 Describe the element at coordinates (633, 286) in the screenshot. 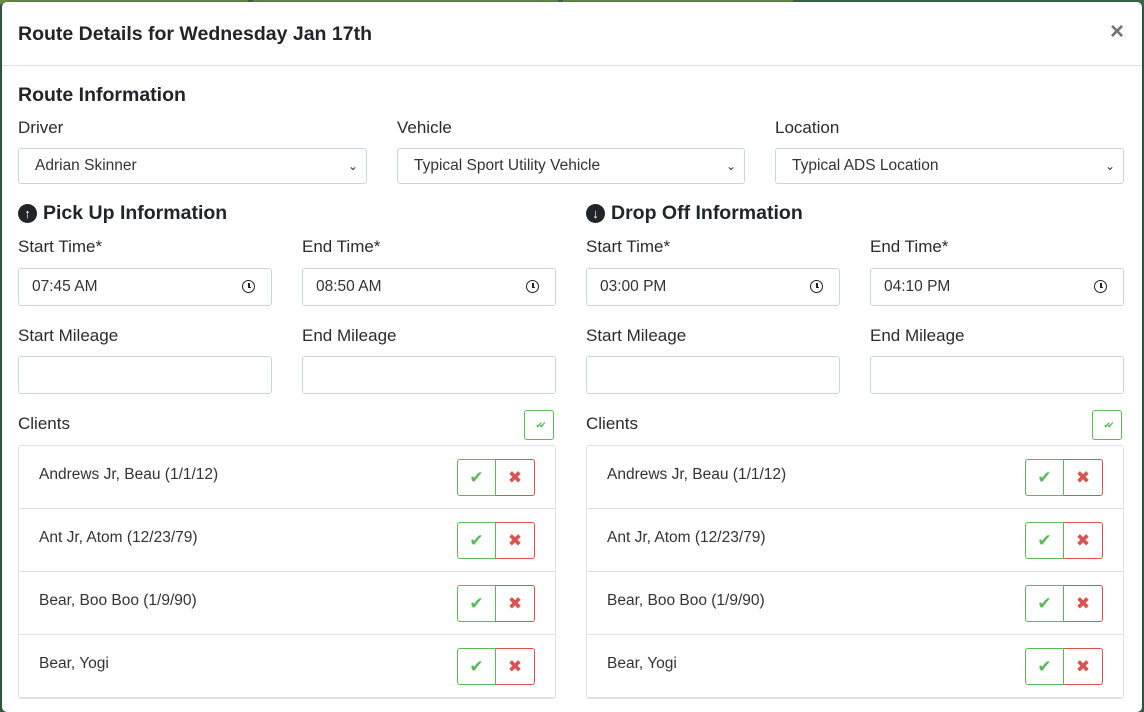

I see `dropoff-start-time-value: 03:00 PM` at that location.